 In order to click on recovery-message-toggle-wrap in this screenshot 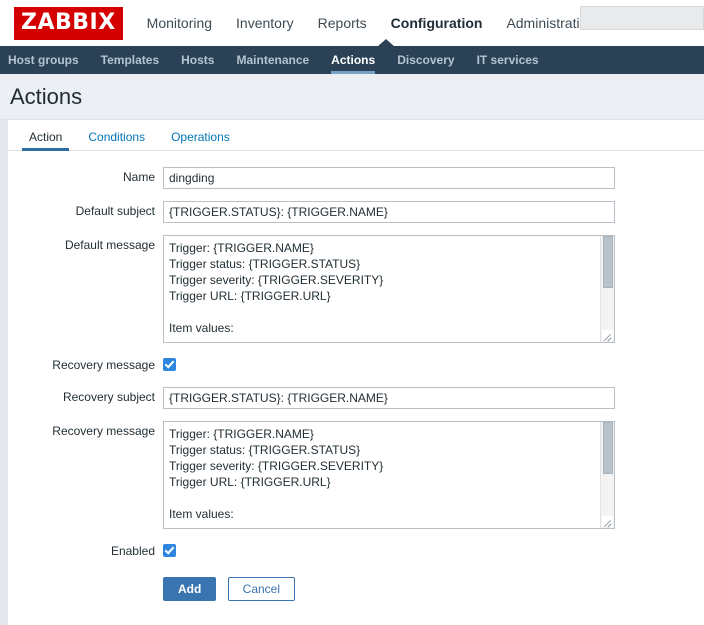, I will do `click(433, 363)`.